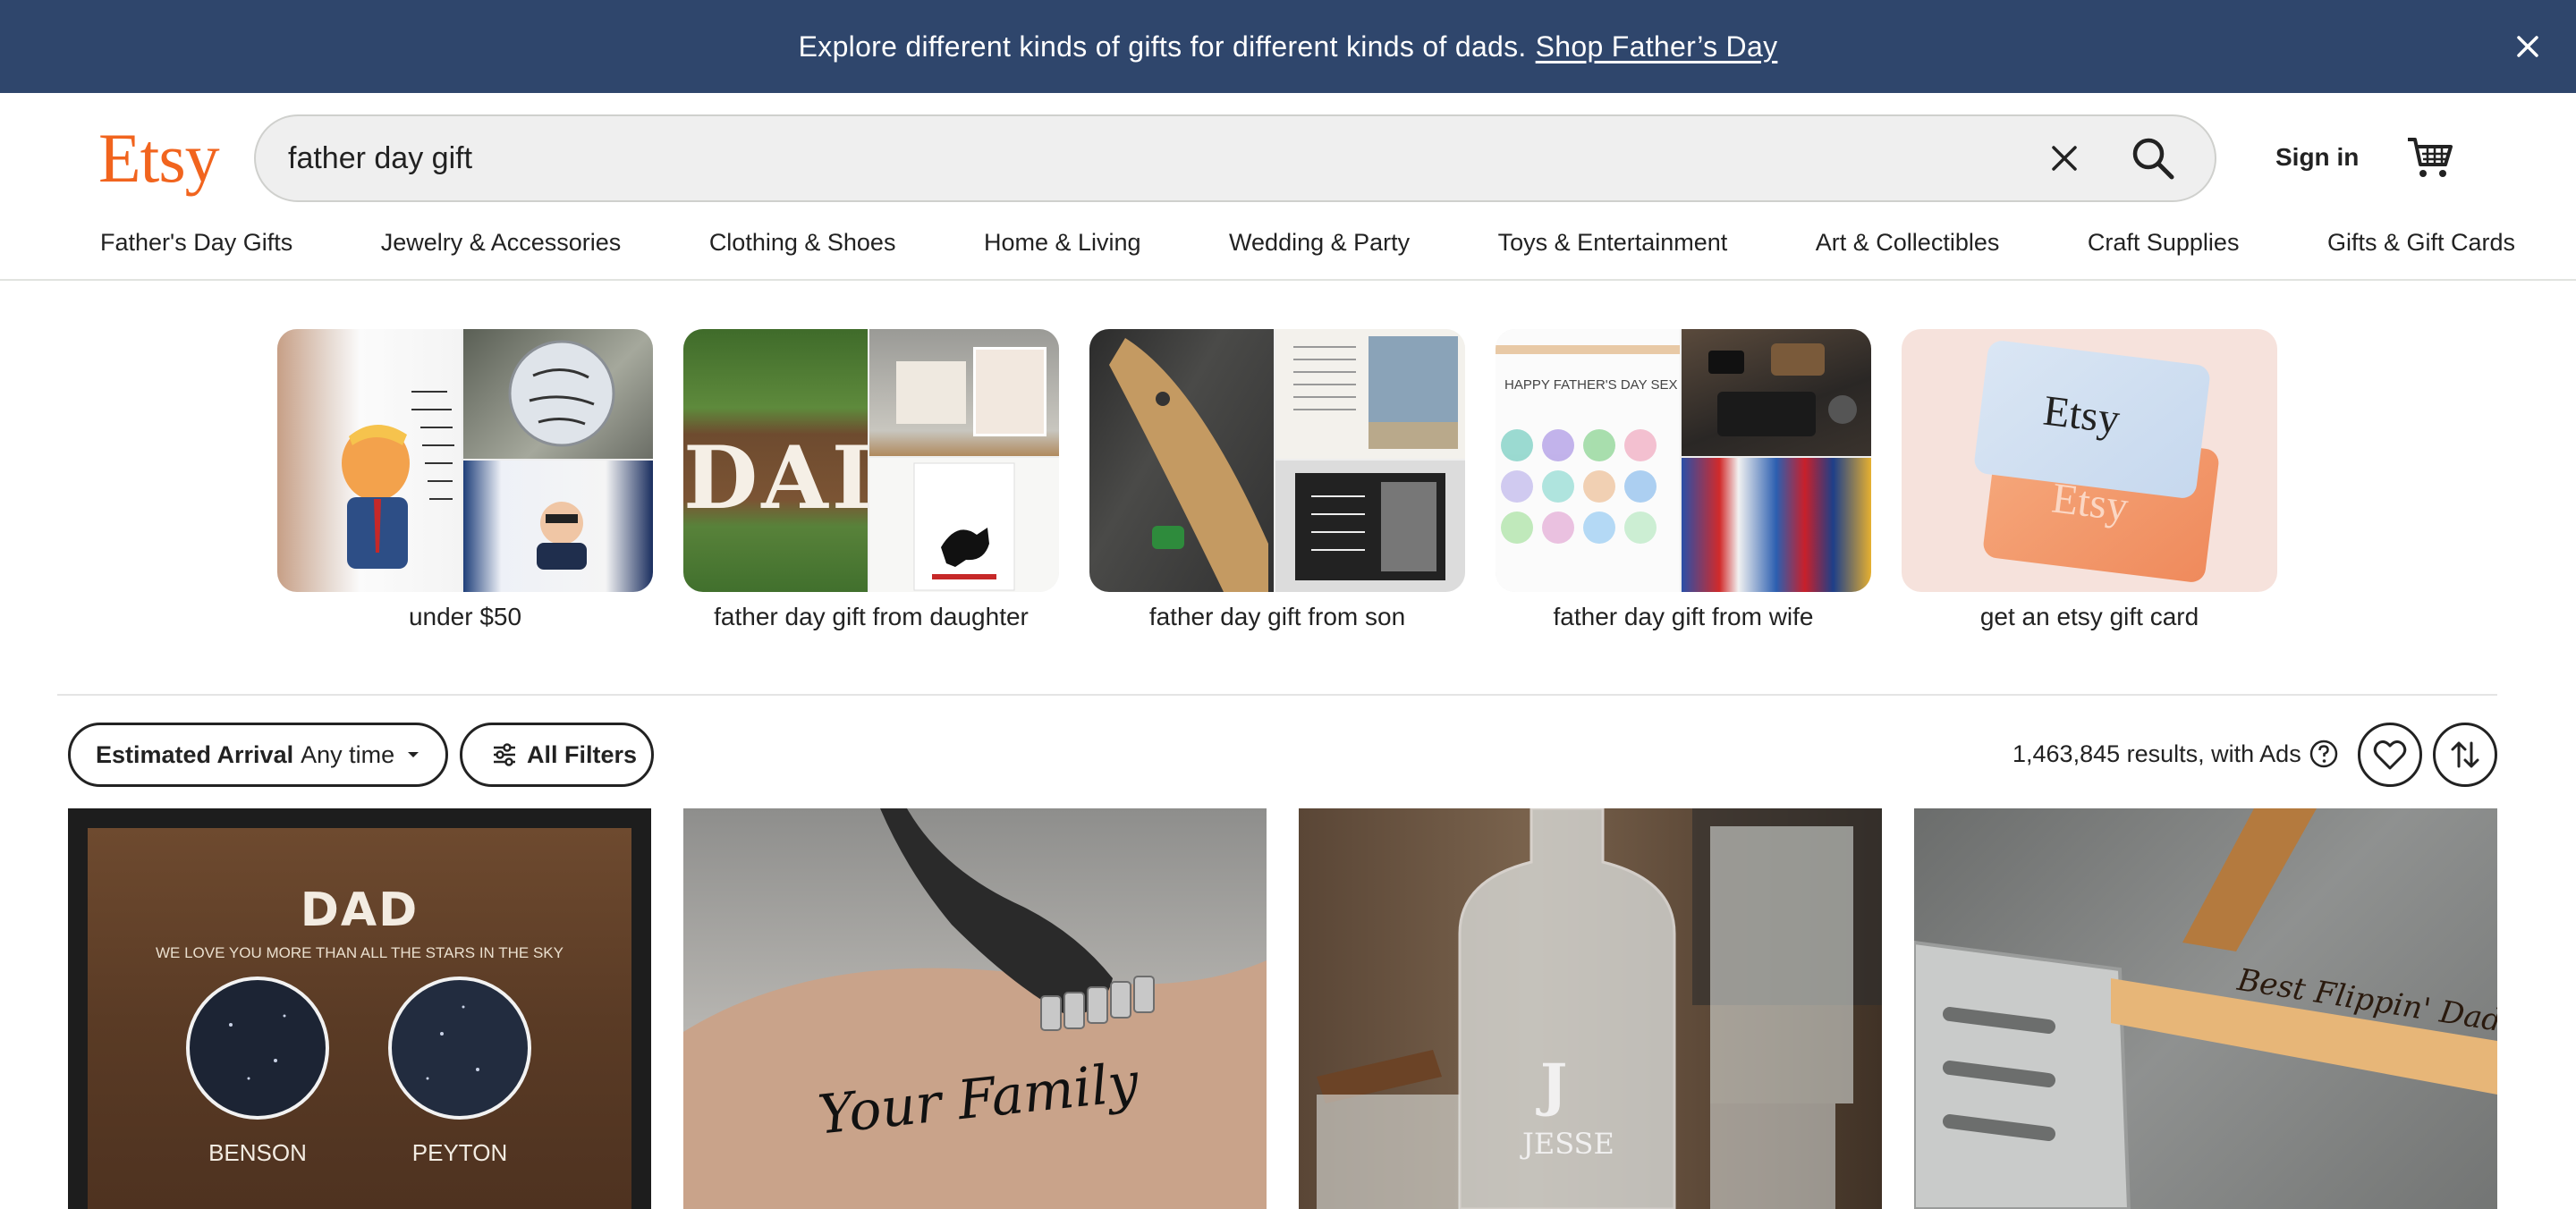 The width and height of the screenshot is (2576, 1209). Describe the element at coordinates (2429, 157) in the screenshot. I see `cart-icon` at that location.